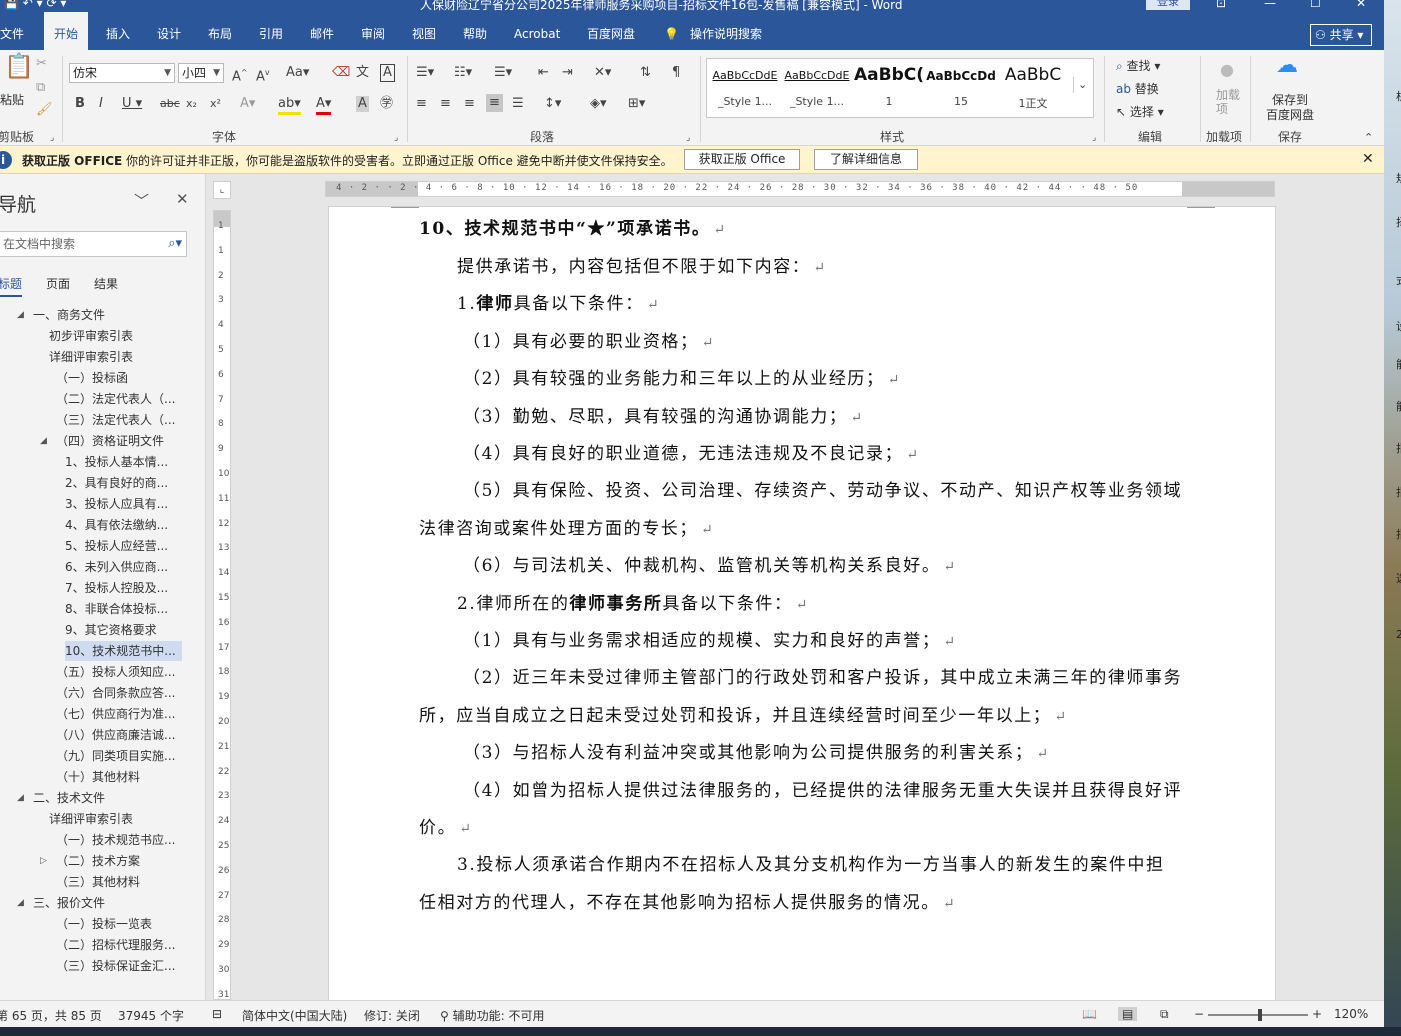 The height and width of the screenshot is (1036, 1401). What do you see at coordinates (297, 73) in the screenshot?
I see `change-case-icon: Aa▾` at bounding box center [297, 73].